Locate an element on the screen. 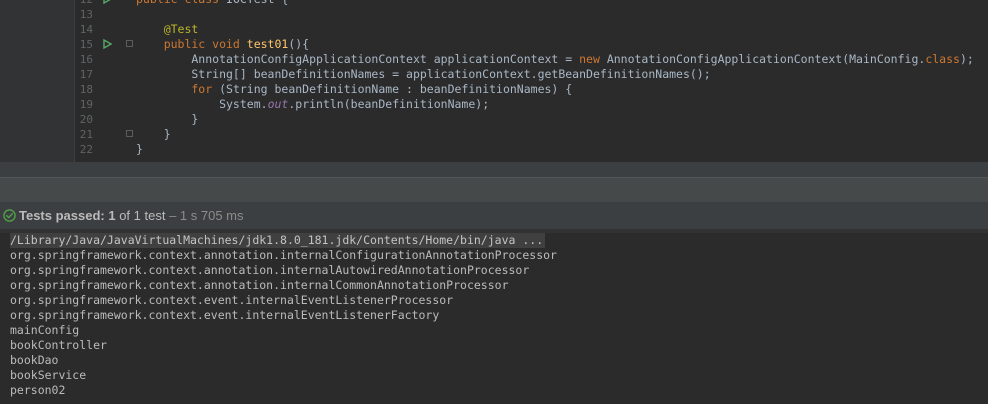  status-label: Tests passed: is located at coordinates (62, 215).